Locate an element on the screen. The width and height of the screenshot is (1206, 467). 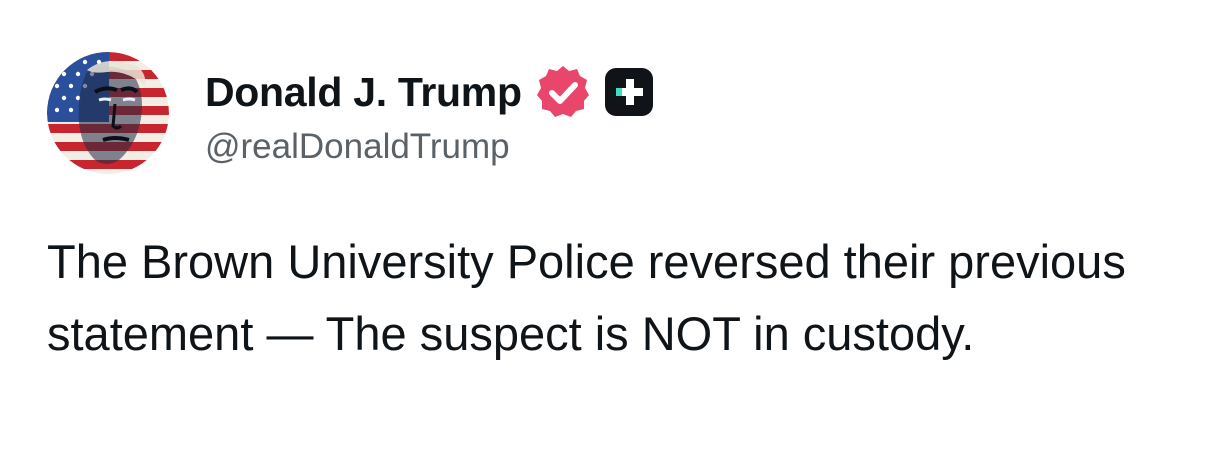
verified-badge-icon is located at coordinates (563, 92).